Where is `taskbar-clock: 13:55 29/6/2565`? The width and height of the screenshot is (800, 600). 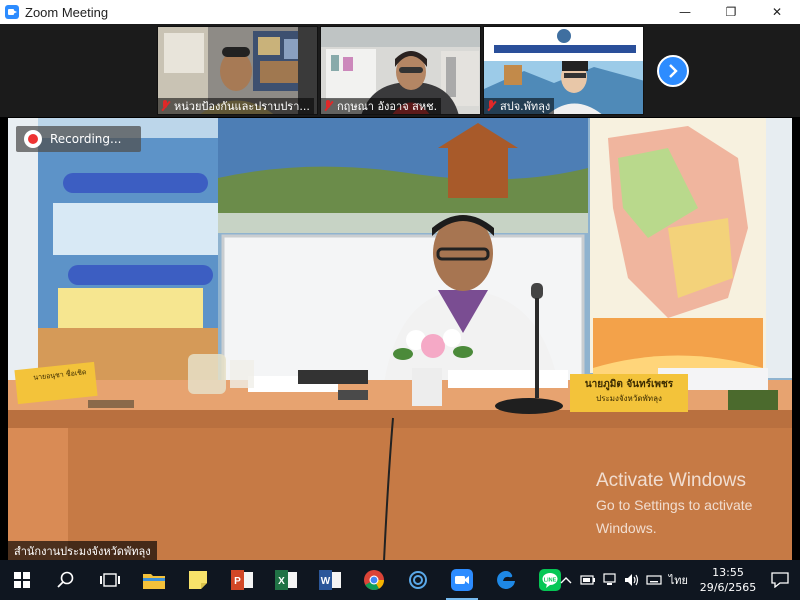 taskbar-clock: 13:55 29/6/2565 is located at coordinates (728, 580).